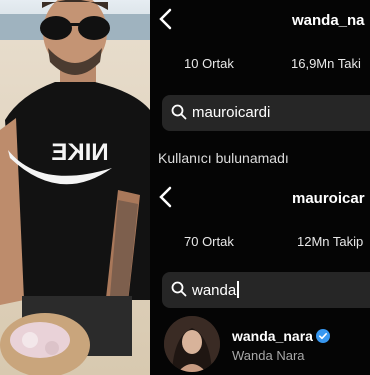 The height and width of the screenshot is (375, 370). I want to click on result-full-name: Wanda Nara, so click(268, 355).